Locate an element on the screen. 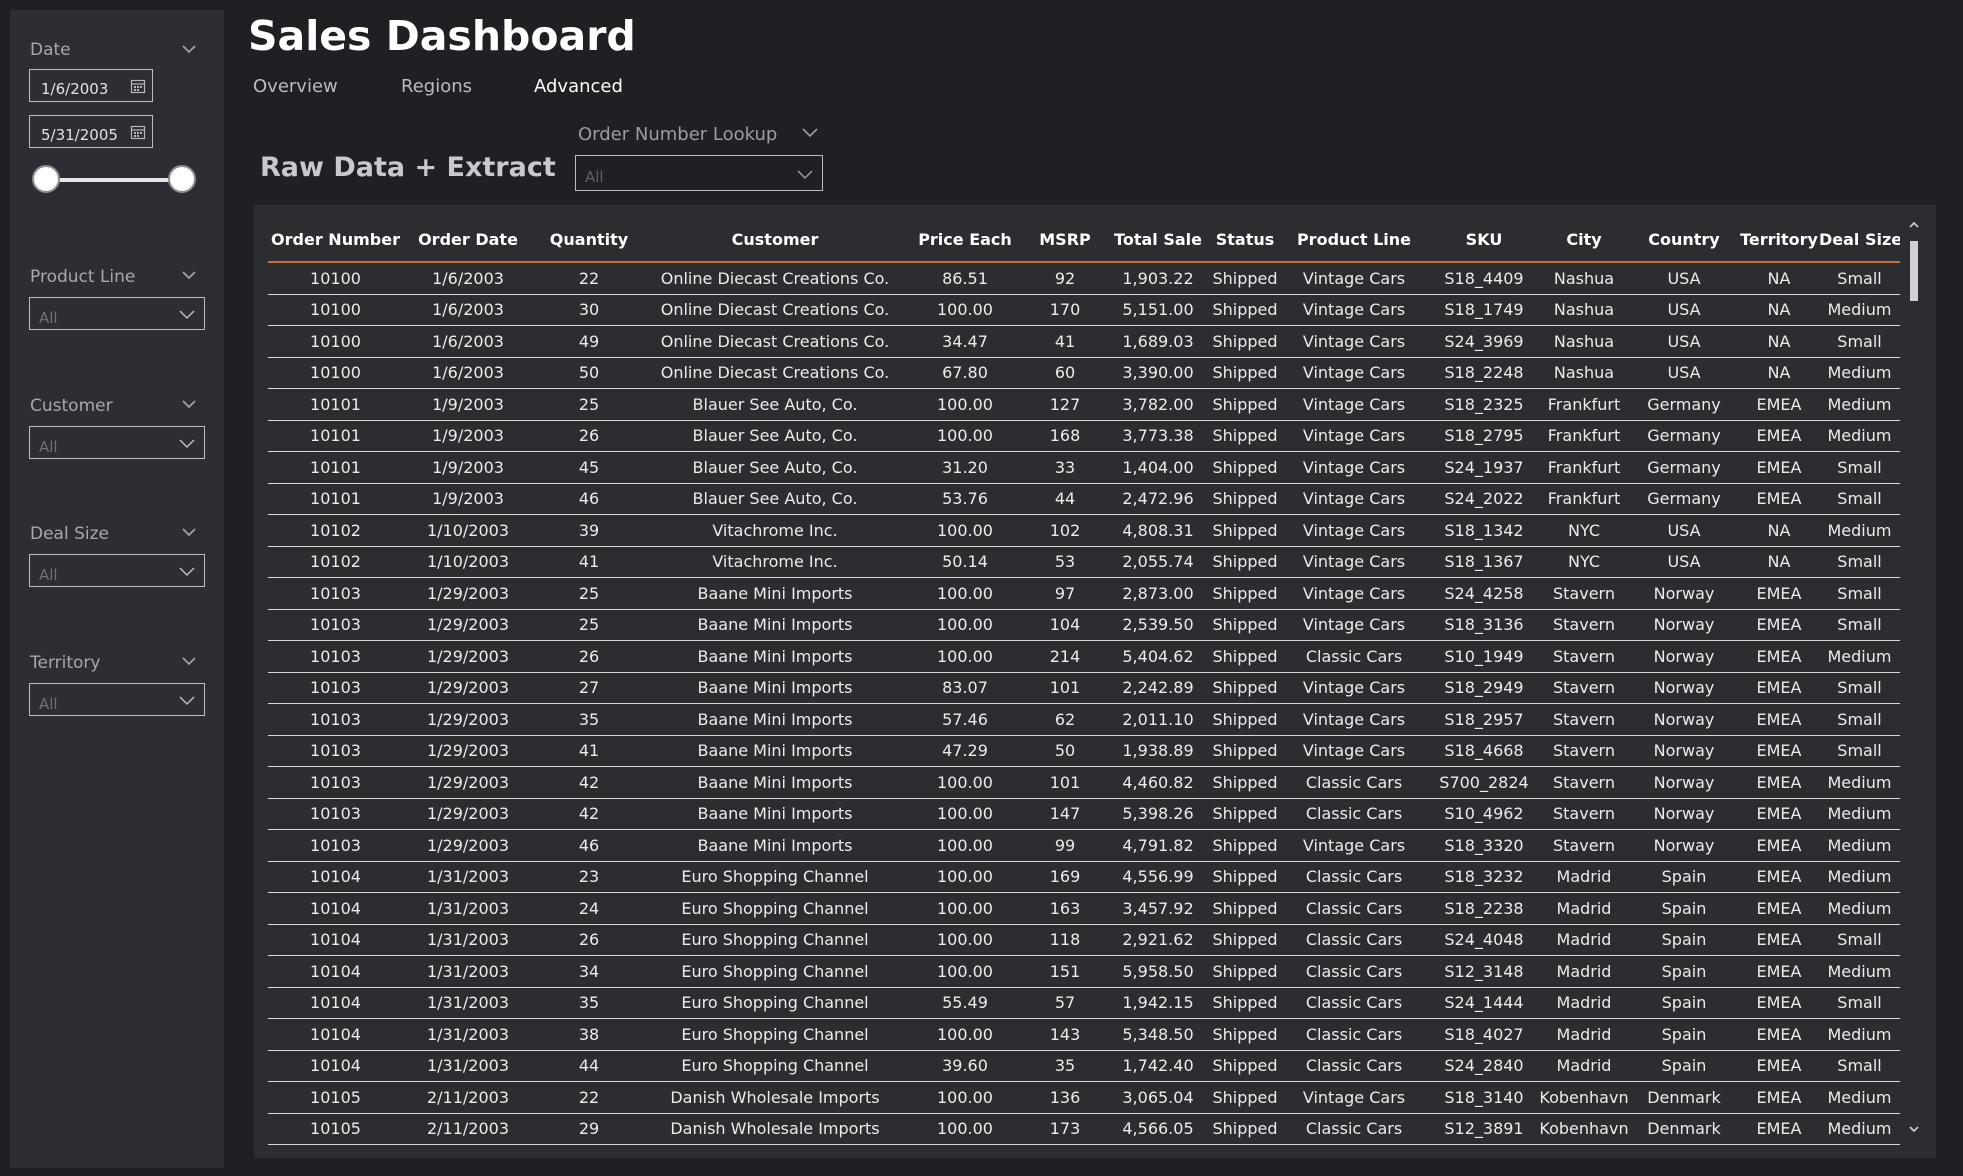  cell-total-sale: 4,566.05 is located at coordinates (1158, 1129).